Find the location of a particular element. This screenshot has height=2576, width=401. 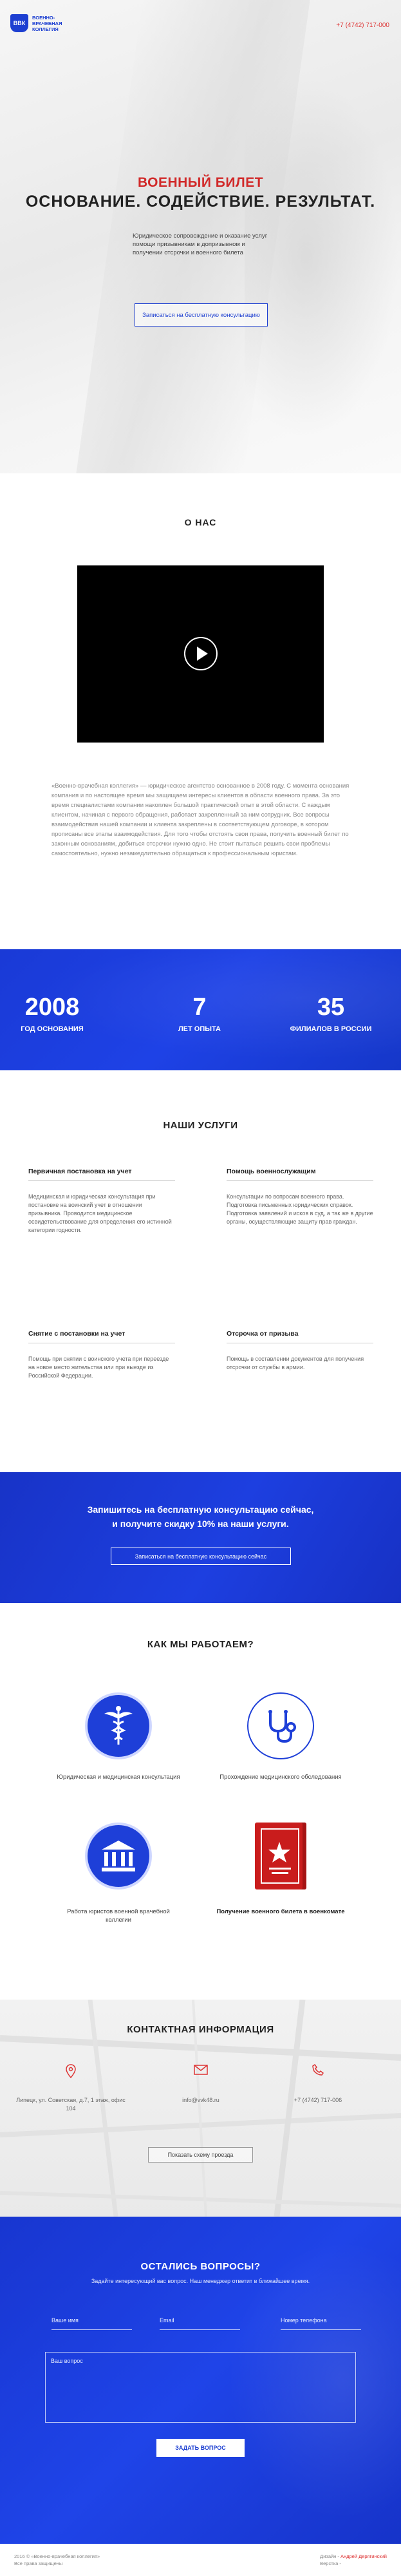

copyright-text: 2016 © «Военно-врачебная коллегия» is located at coordinates (57, 2556).